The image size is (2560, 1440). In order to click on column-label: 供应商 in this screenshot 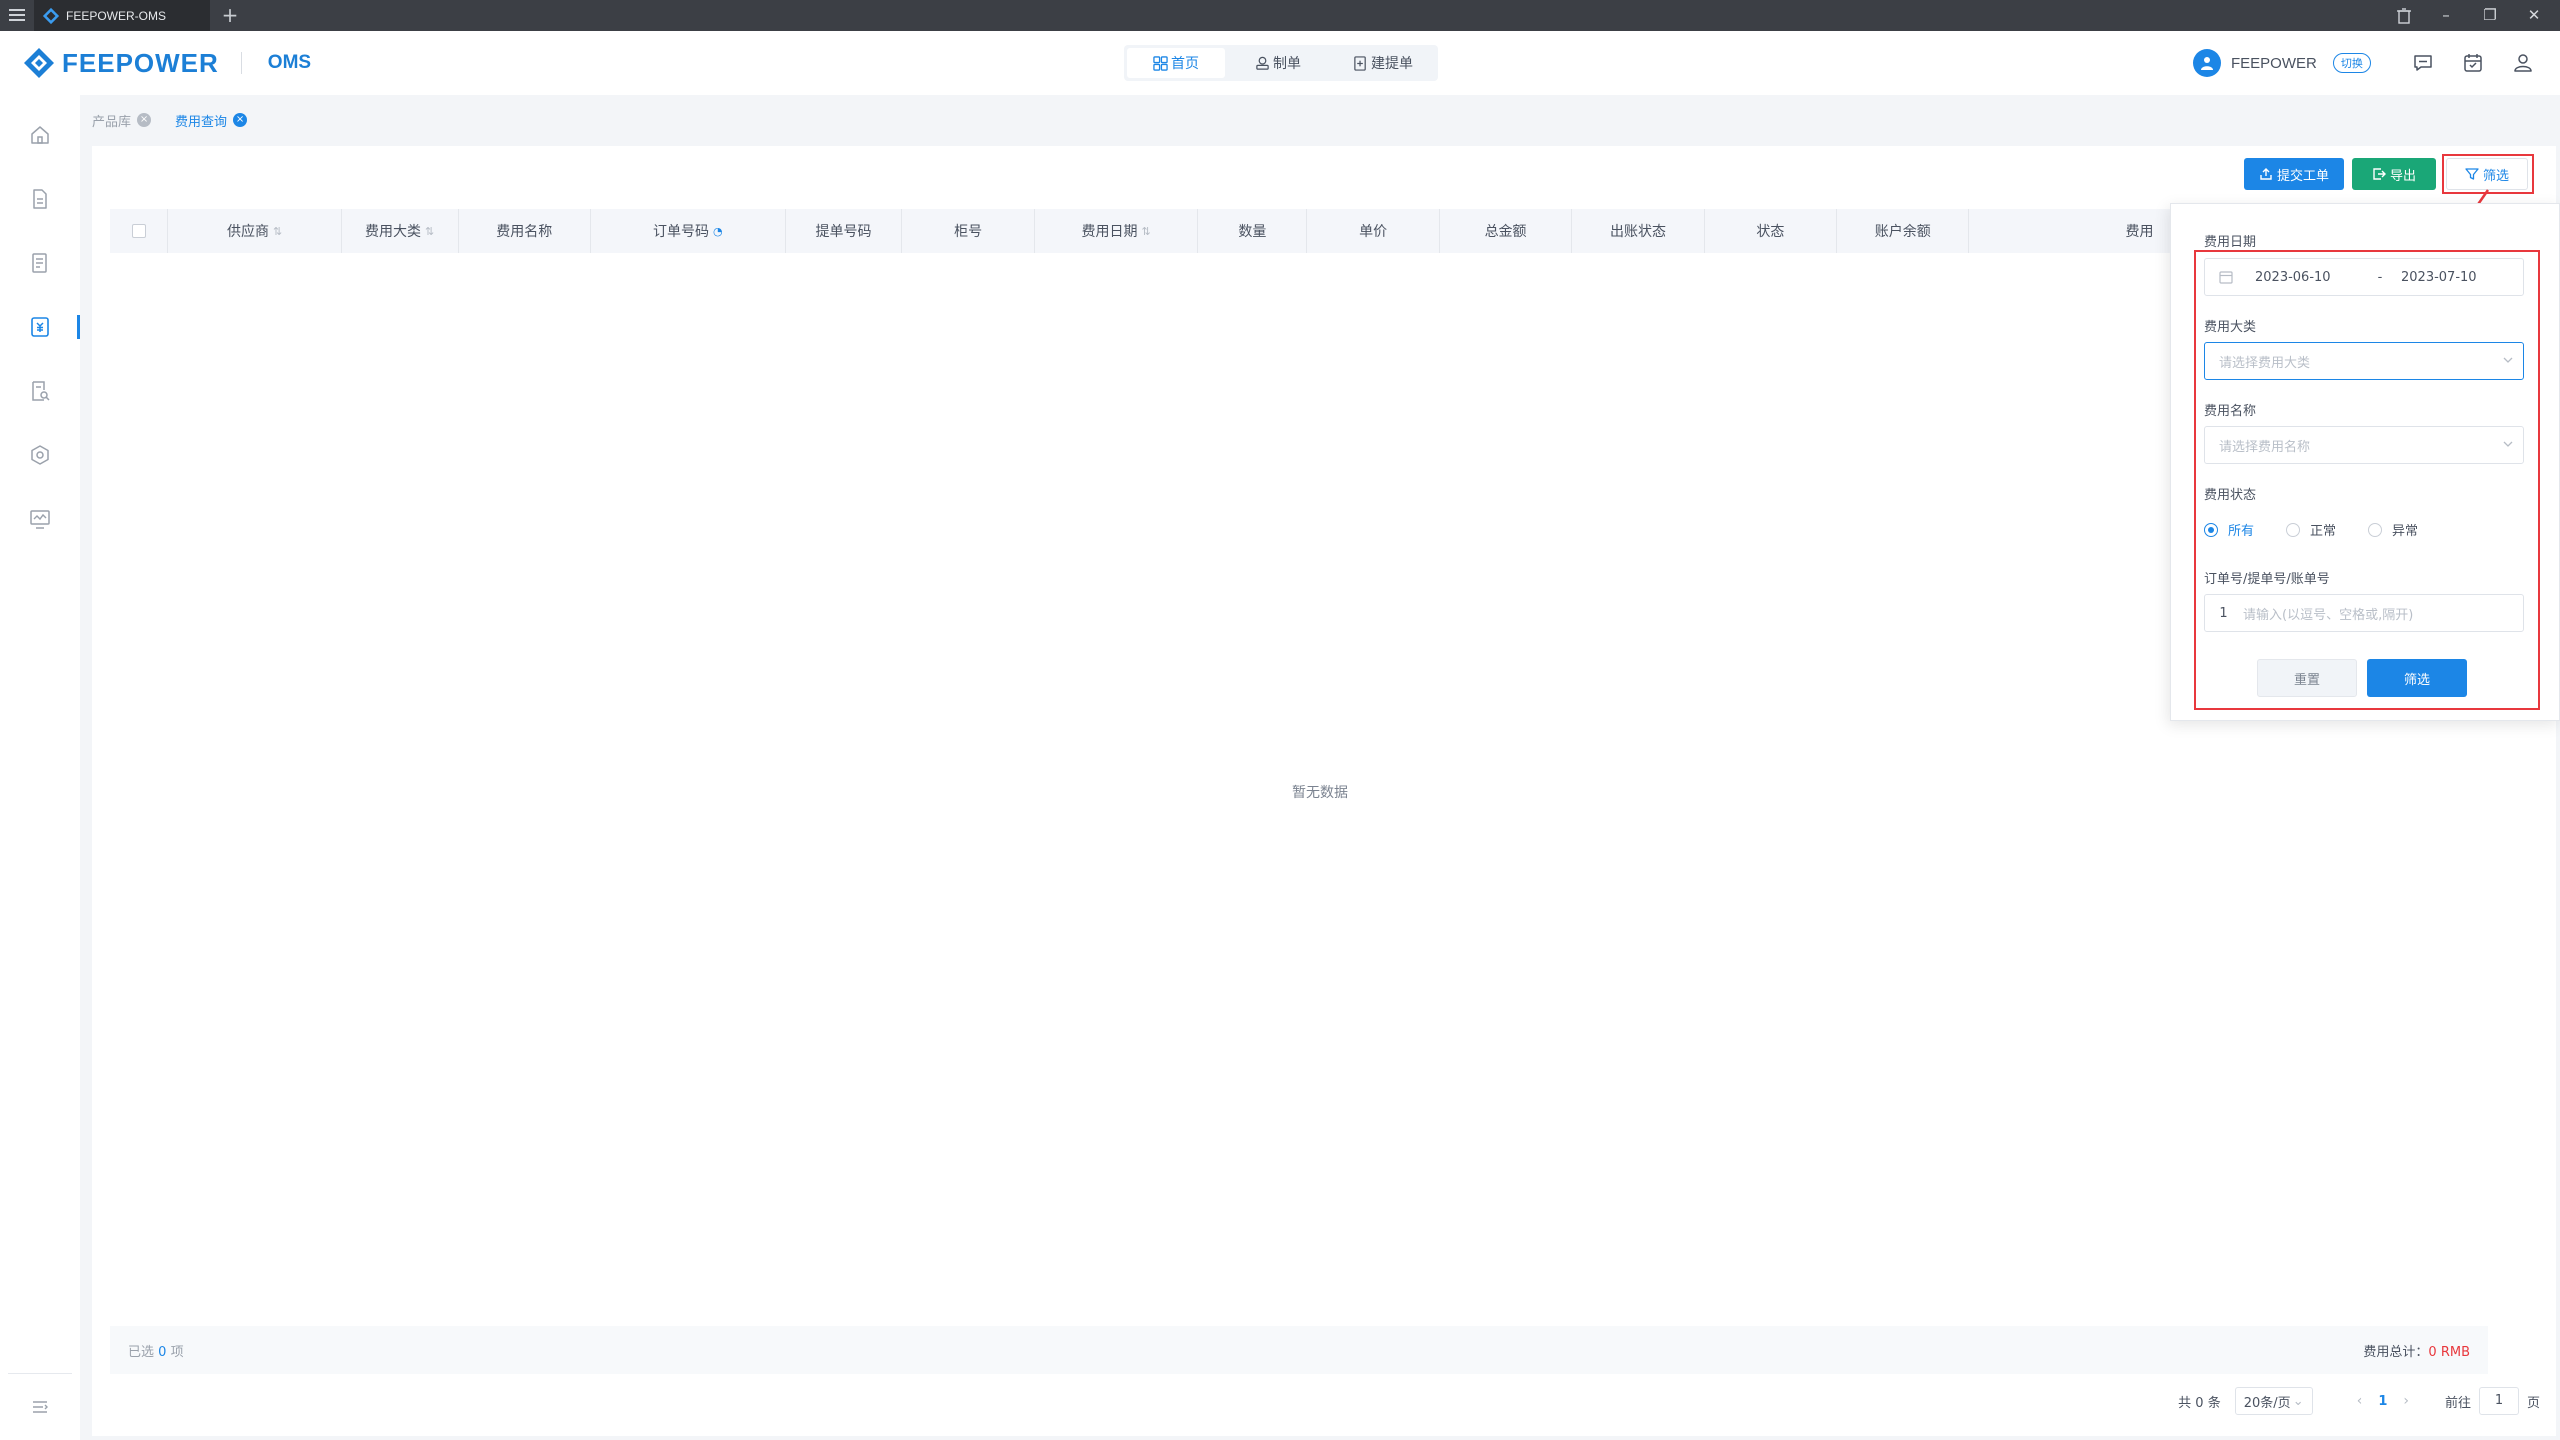, I will do `click(247, 232)`.